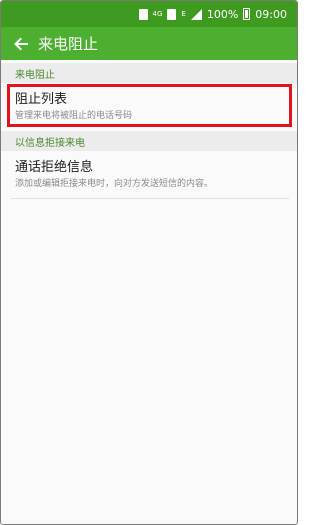  Describe the element at coordinates (150, 198) in the screenshot. I see `list-divider` at that location.